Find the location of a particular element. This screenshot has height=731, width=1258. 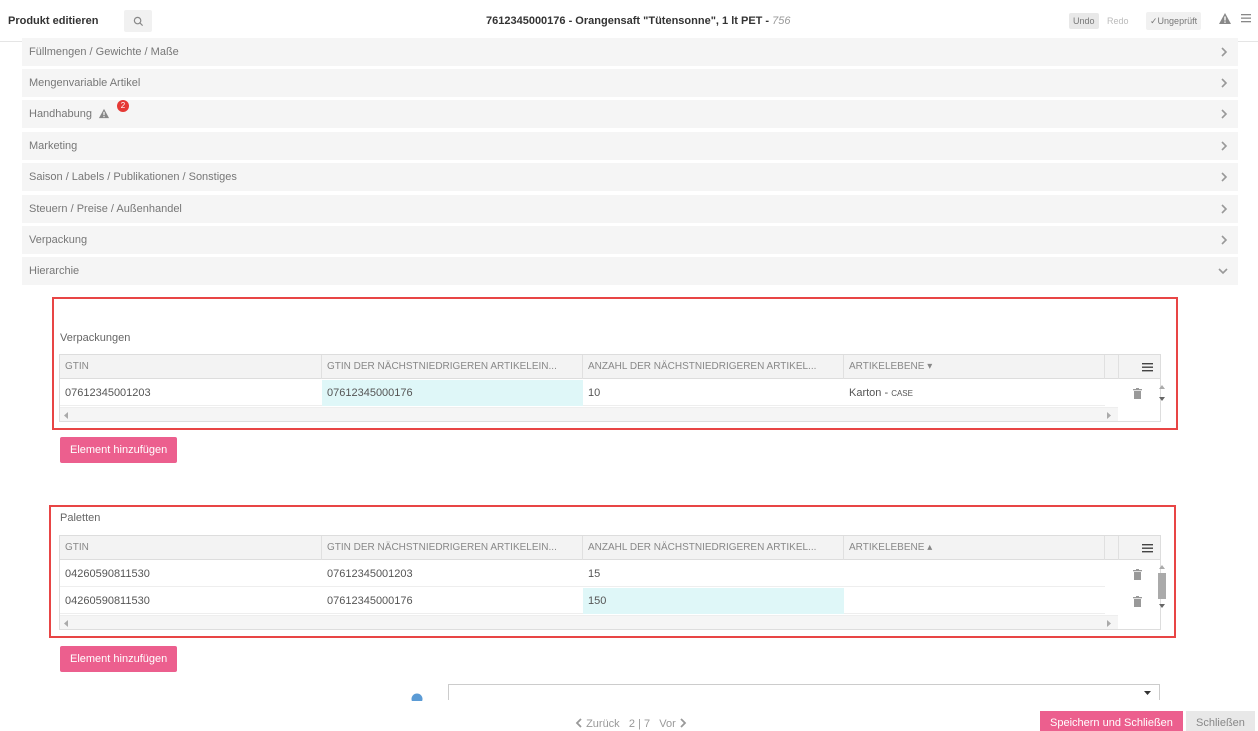

close-button: Schließen is located at coordinates (1220, 721).